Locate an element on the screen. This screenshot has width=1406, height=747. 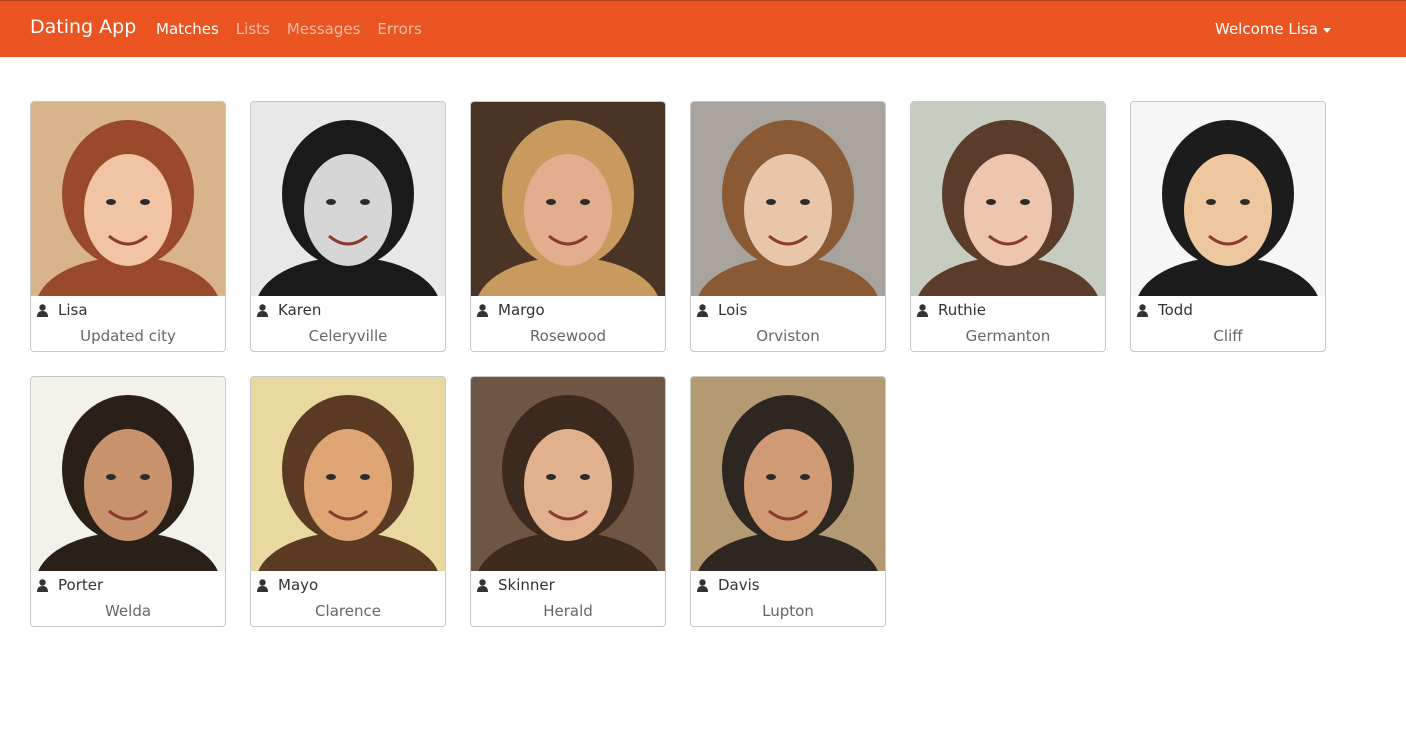
member-card: Porter Welda is located at coordinates (128, 501).